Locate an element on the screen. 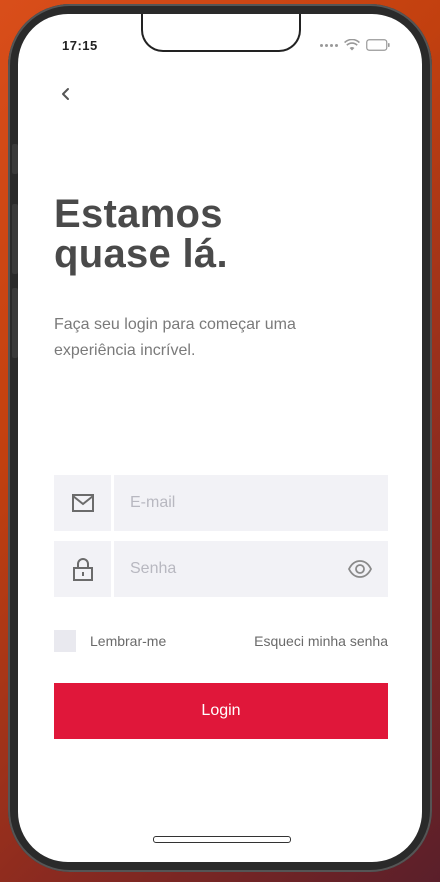 This screenshot has width=440, height=882. title-line-1: Estamos is located at coordinates (138, 214).